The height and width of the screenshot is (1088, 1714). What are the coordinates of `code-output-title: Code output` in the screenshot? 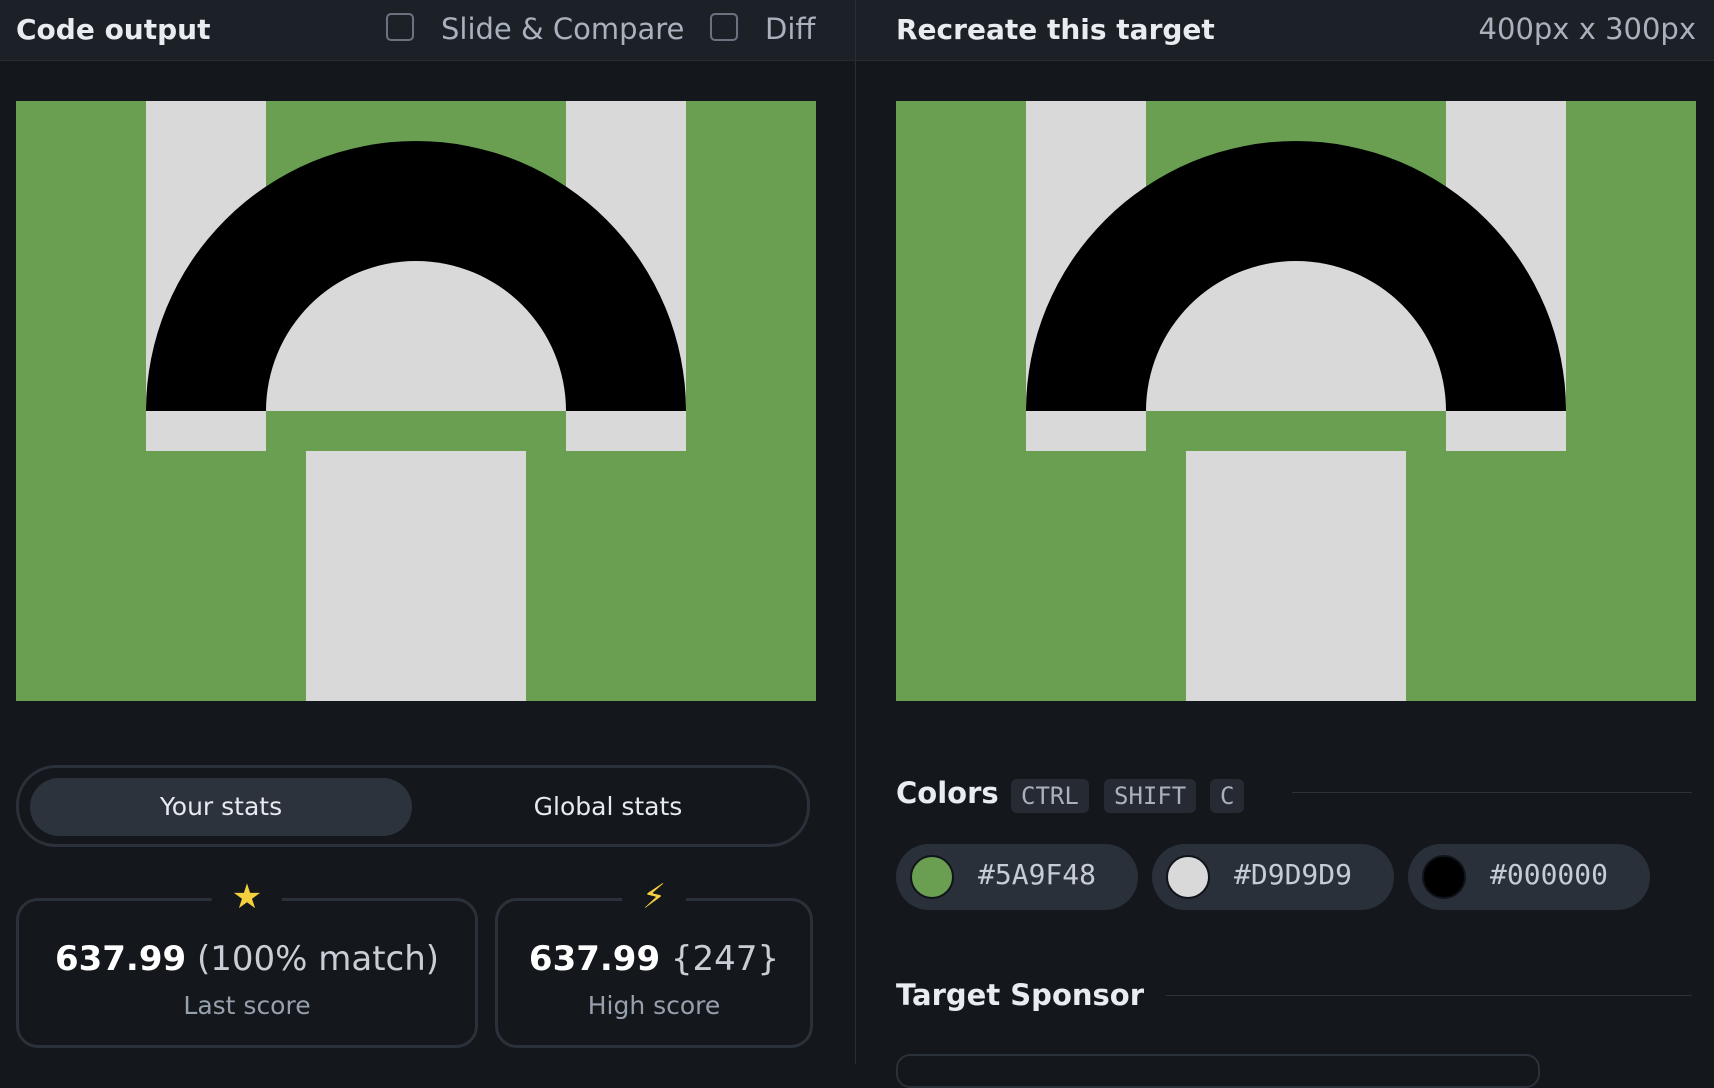 It's located at (113, 29).